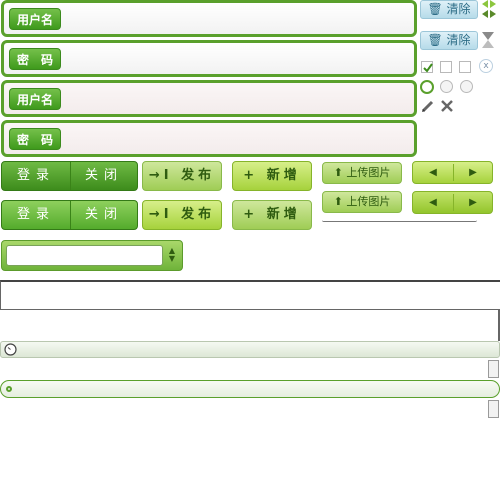 Image resolution: width=500 pixels, height=500 pixels. Describe the element at coordinates (488, 36) in the screenshot. I see `arrow-down-icon` at that location.